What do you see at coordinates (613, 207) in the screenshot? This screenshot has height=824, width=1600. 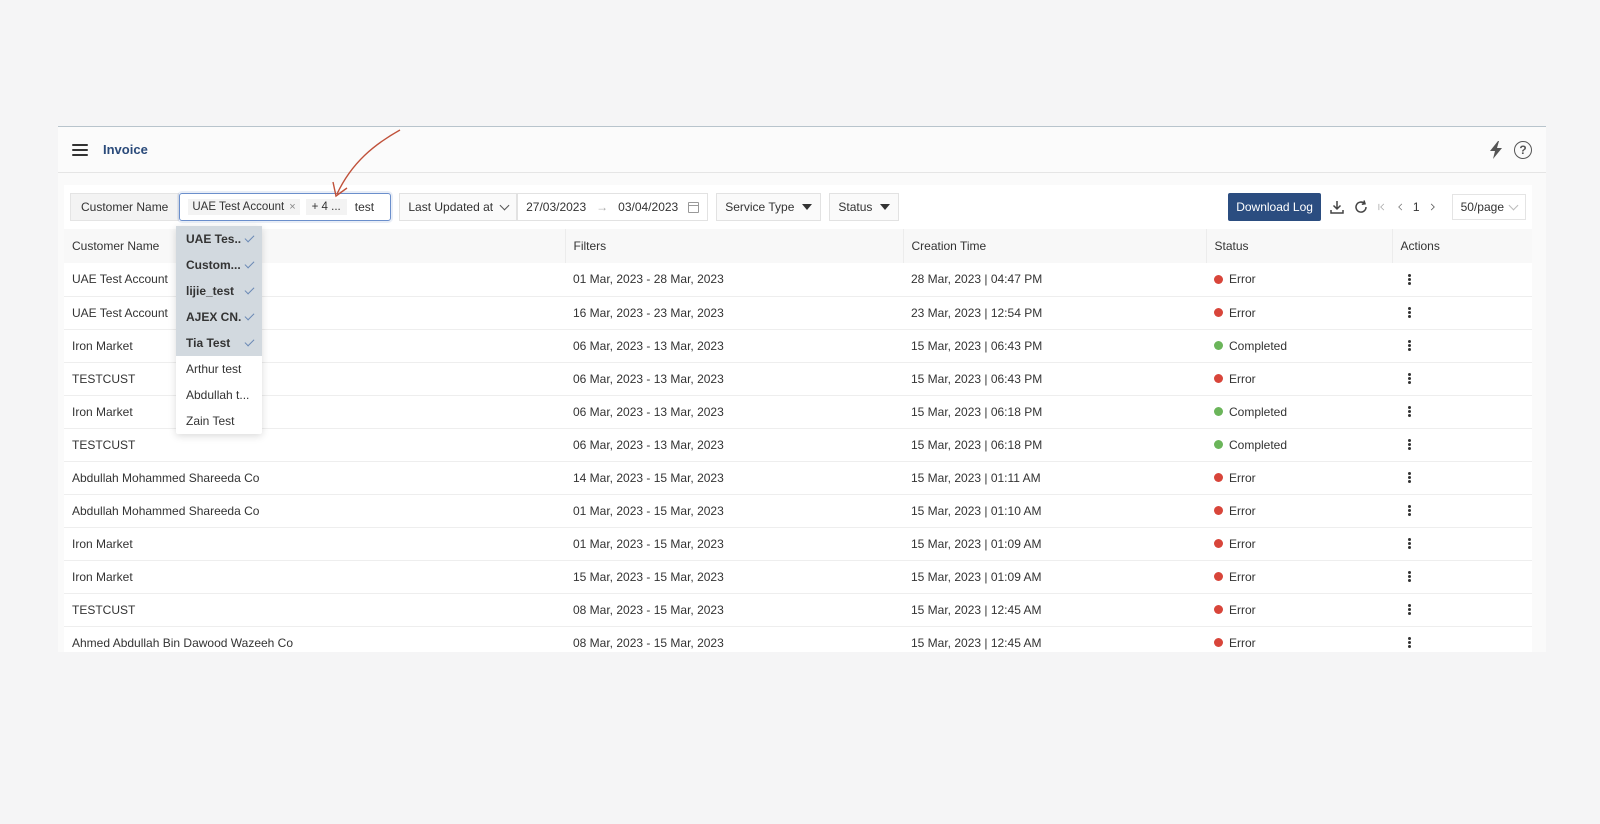 I see `date-range-picker: 27/03/2023 → 03/04/2023` at bounding box center [613, 207].